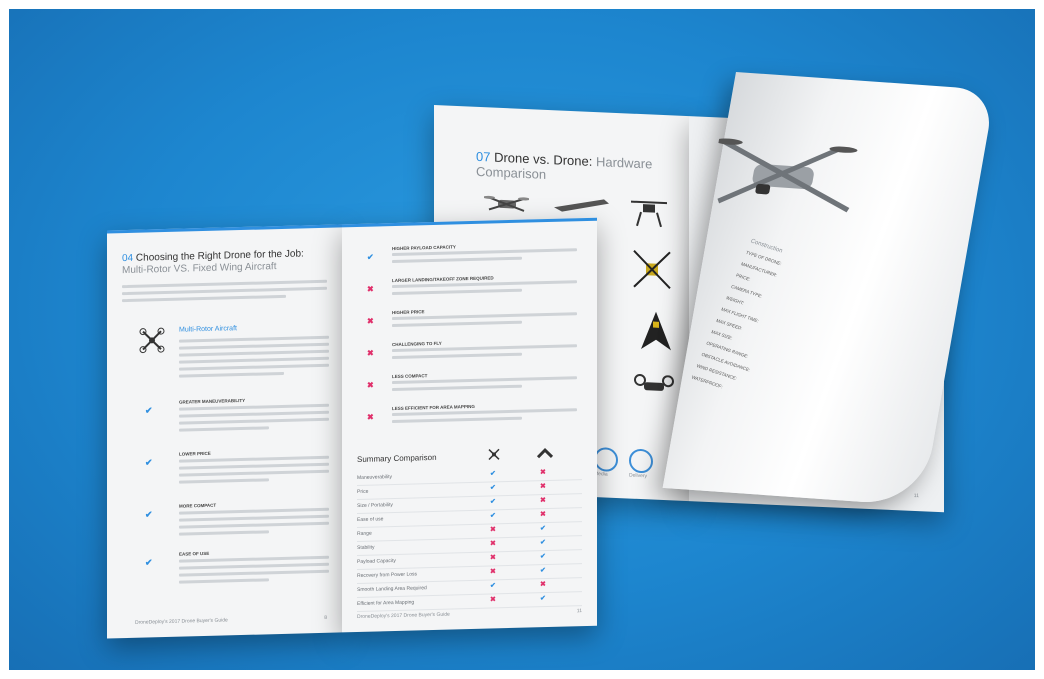 The width and height of the screenshot is (1044, 679). Describe the element at coordinates (387, 575) in the screenshot. I see `summary-row-label: Recovery from Power Loss` at that location.